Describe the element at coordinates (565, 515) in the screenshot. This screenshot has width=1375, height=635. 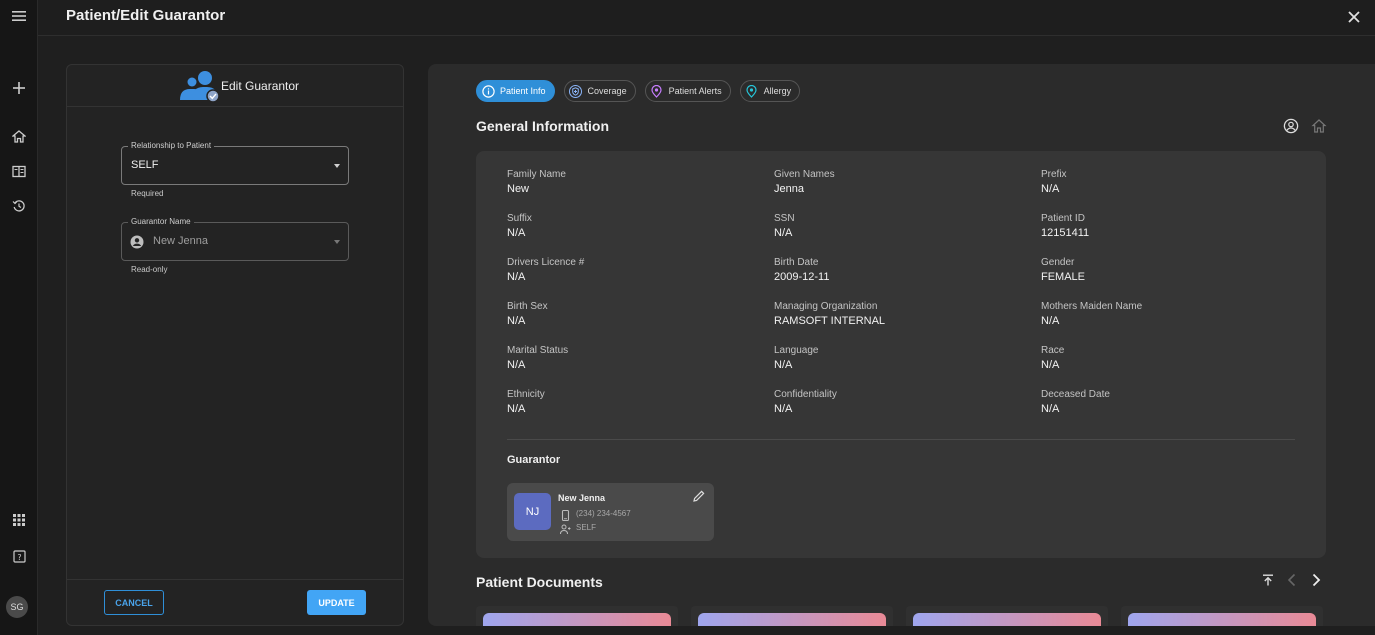
I see `phone-icon` at that location.